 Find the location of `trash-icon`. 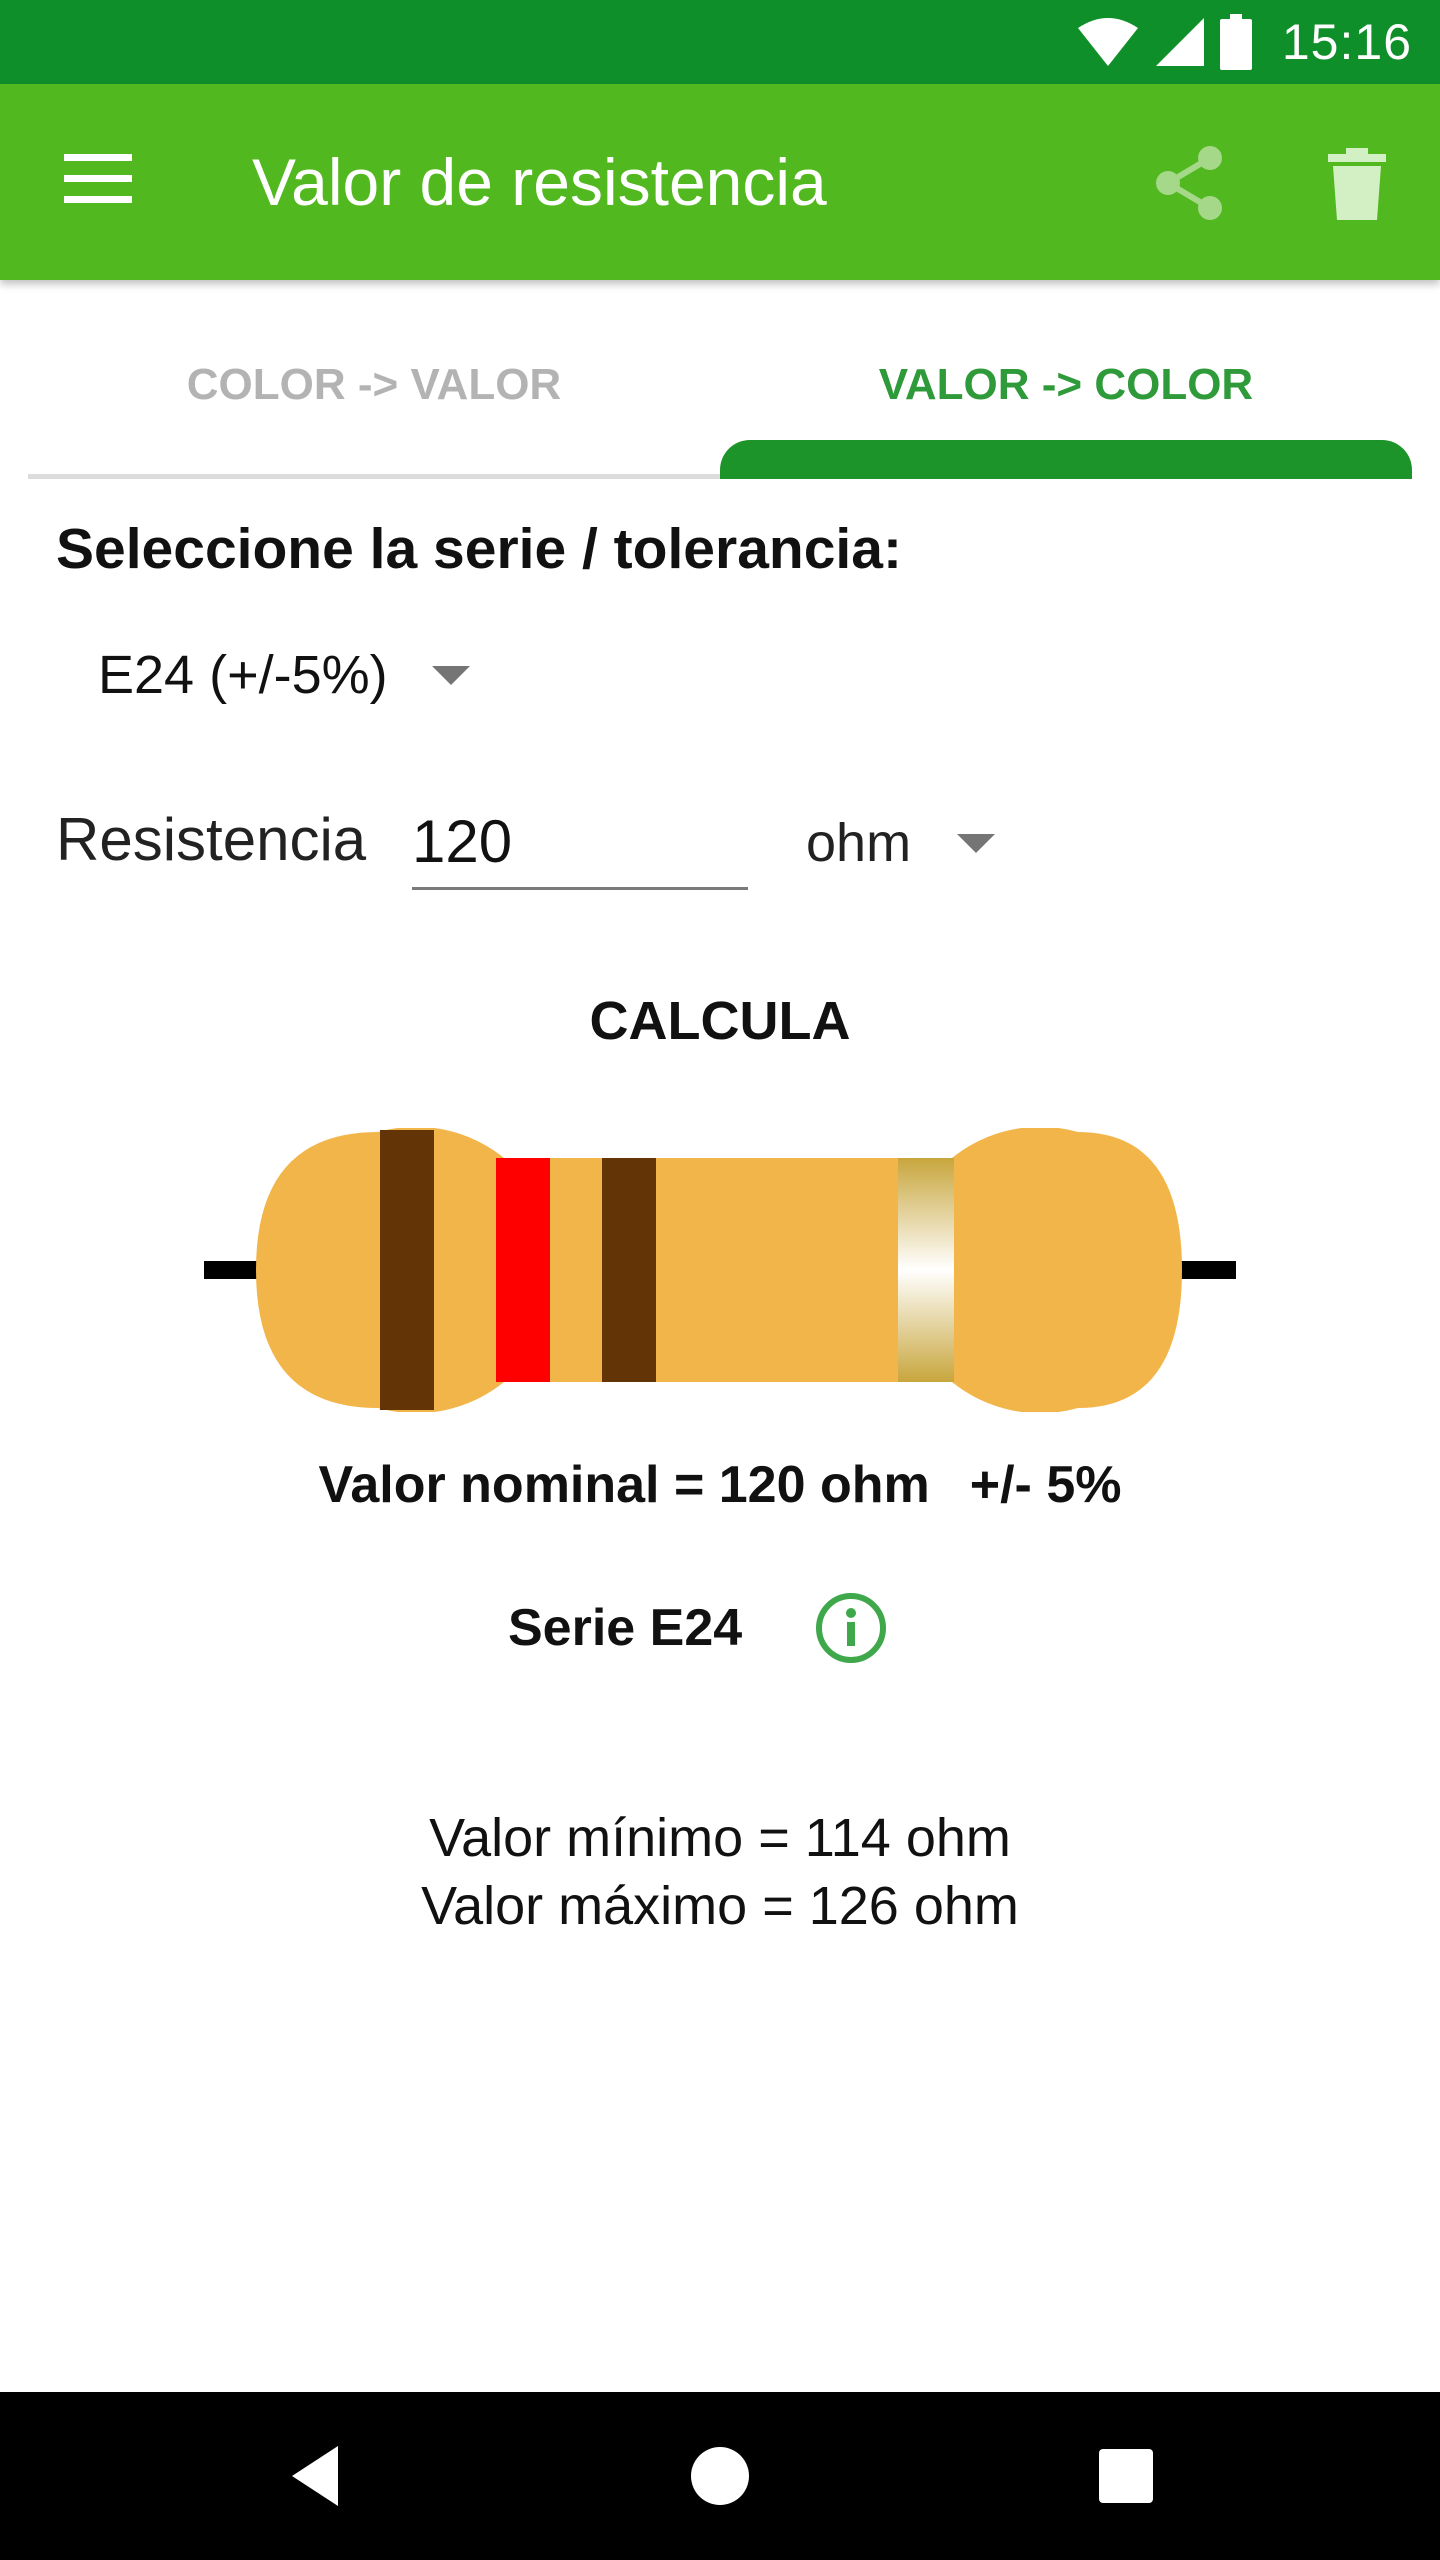

trash-icon is located at coordinates (1357, 184).